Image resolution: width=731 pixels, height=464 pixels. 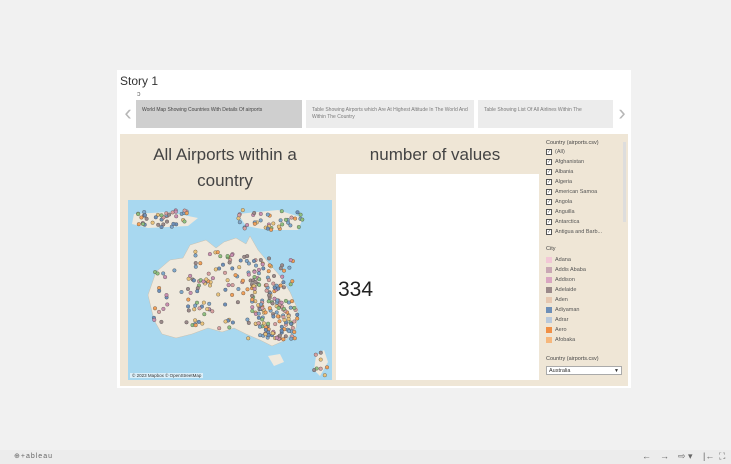 I want to click on country-filter-item: ✓ Algeria, so click(x=559, y=182).